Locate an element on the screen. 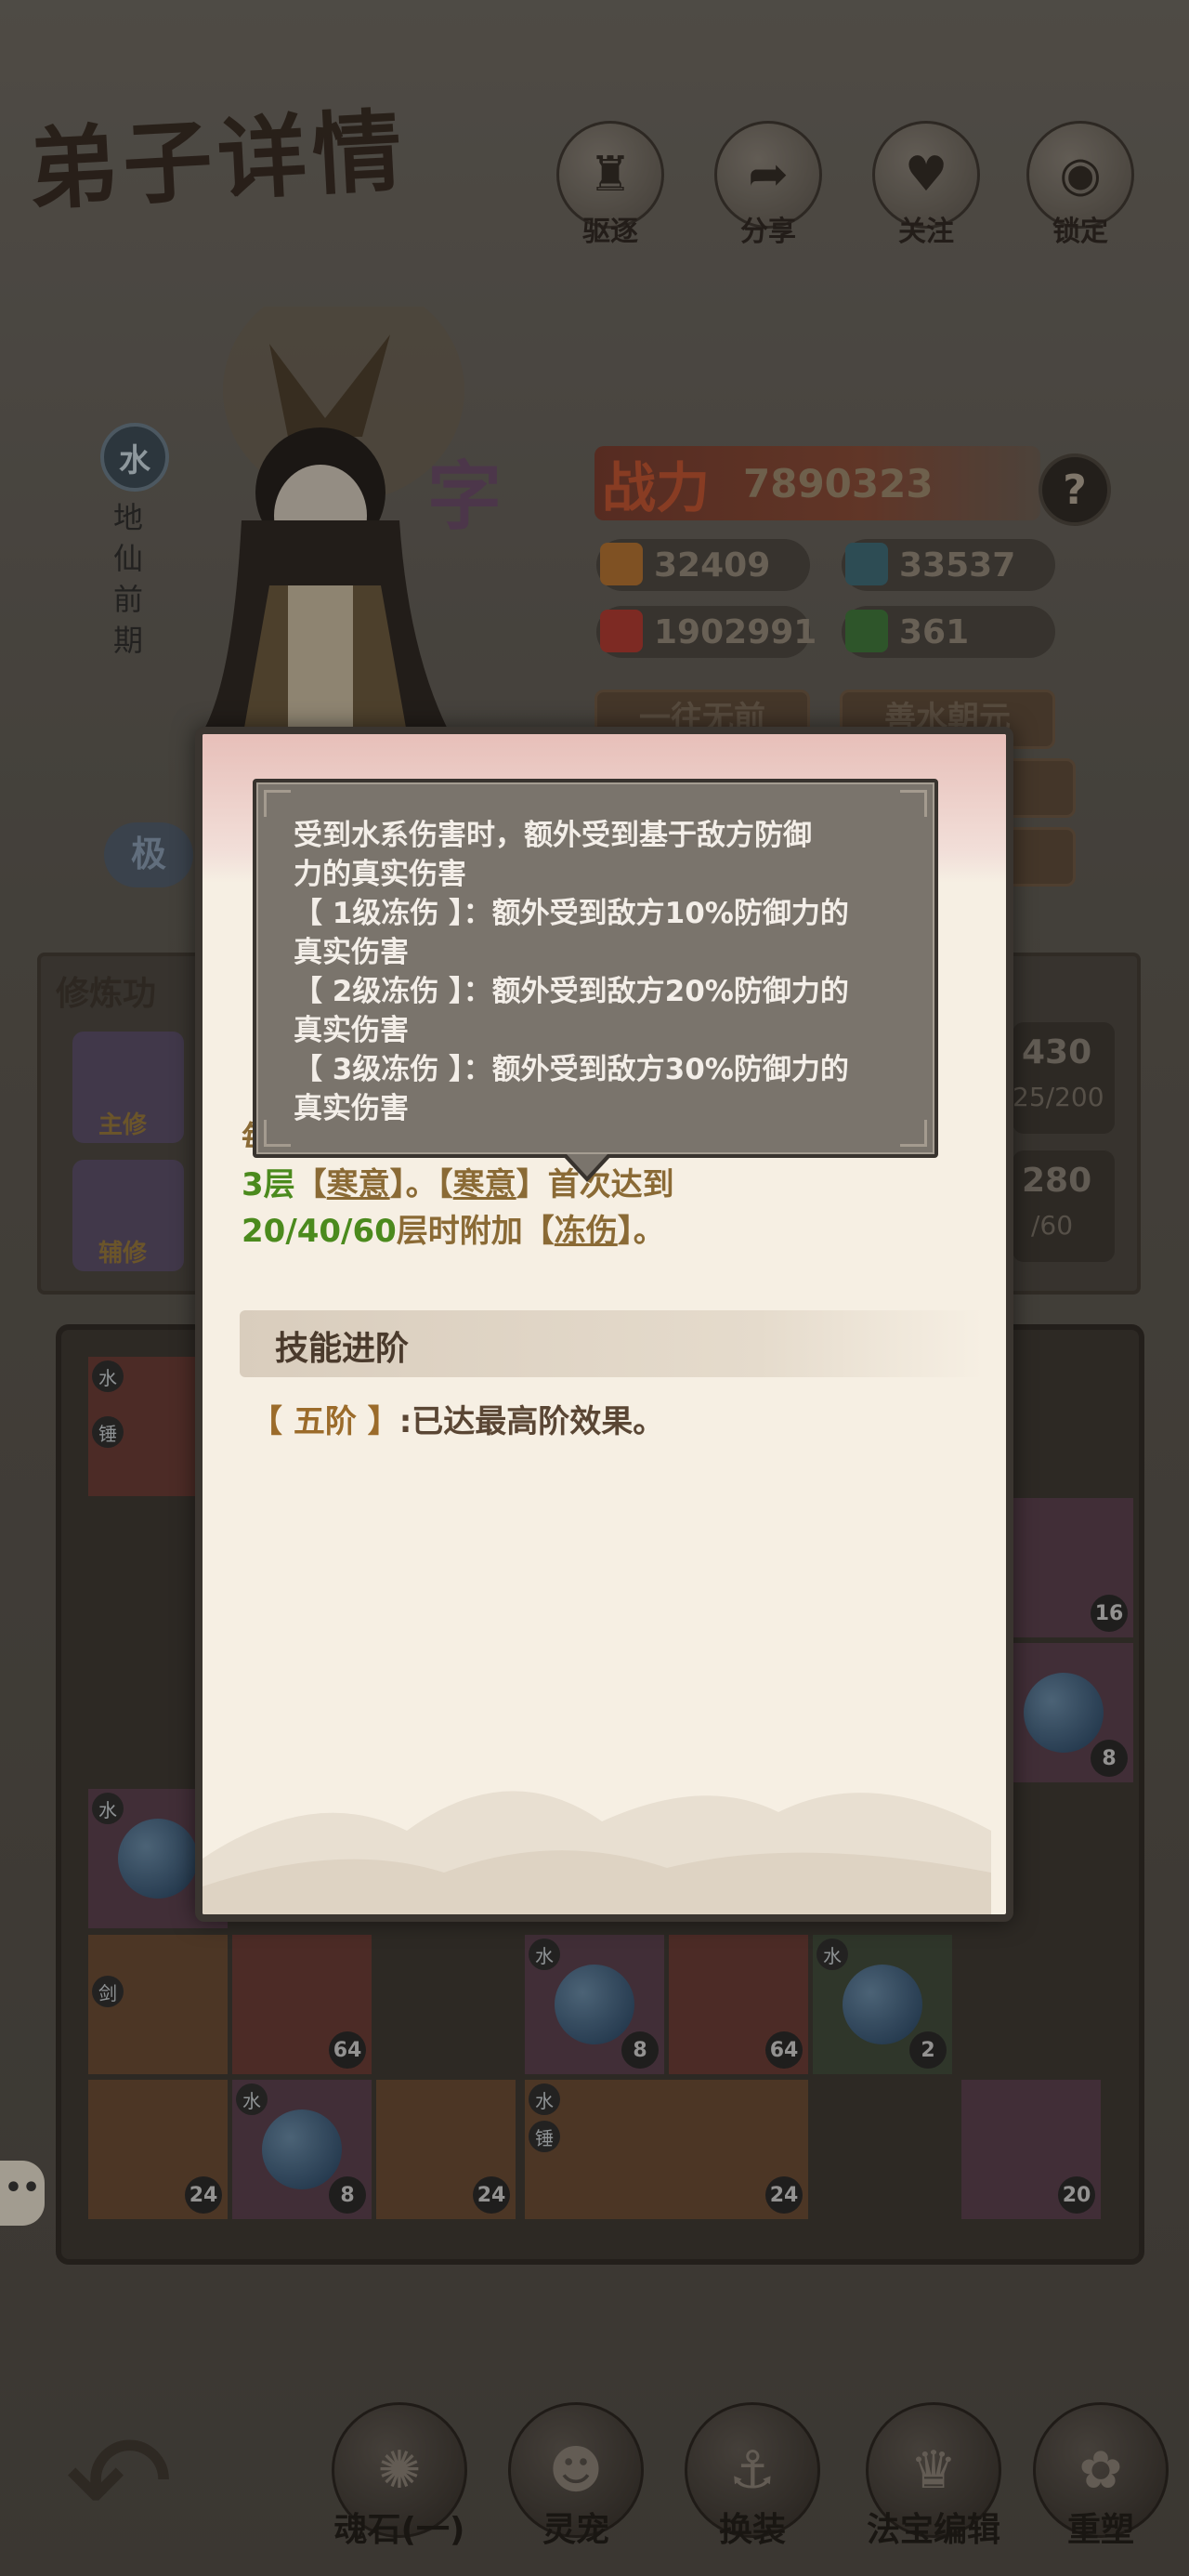 The height and width of the screenshot is (2576, 1189). item-count: 8 is located at coordinates (640, 2050).